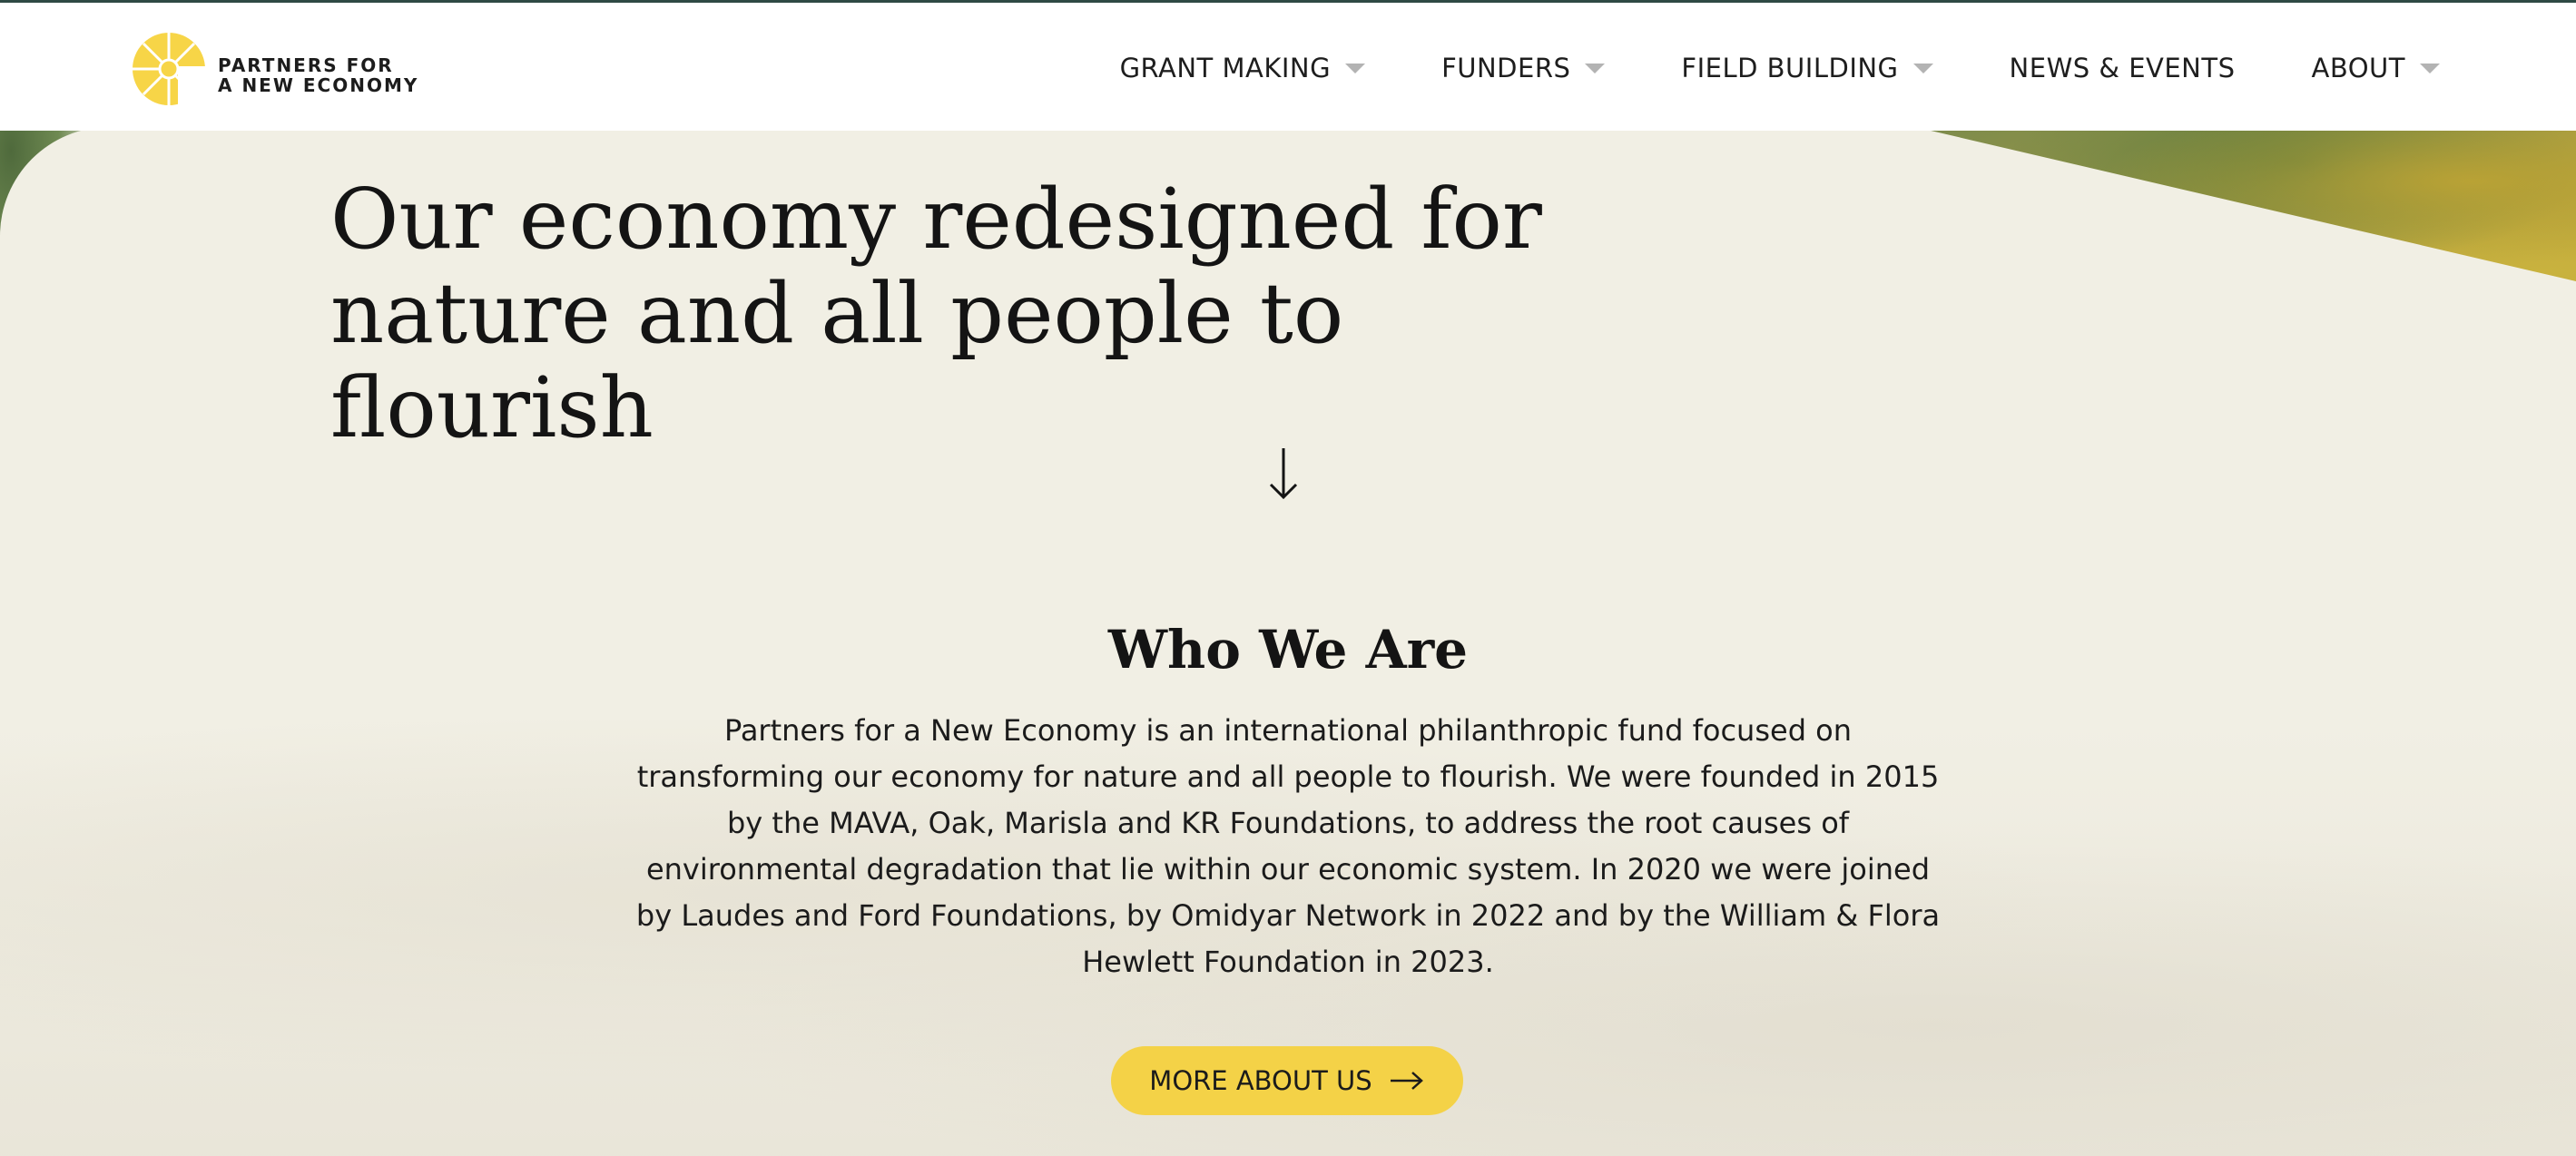  Describe the element at coordinates (1288, 650) in the screenshot. I see `who-we-are-heading: Who We Are` at that location.